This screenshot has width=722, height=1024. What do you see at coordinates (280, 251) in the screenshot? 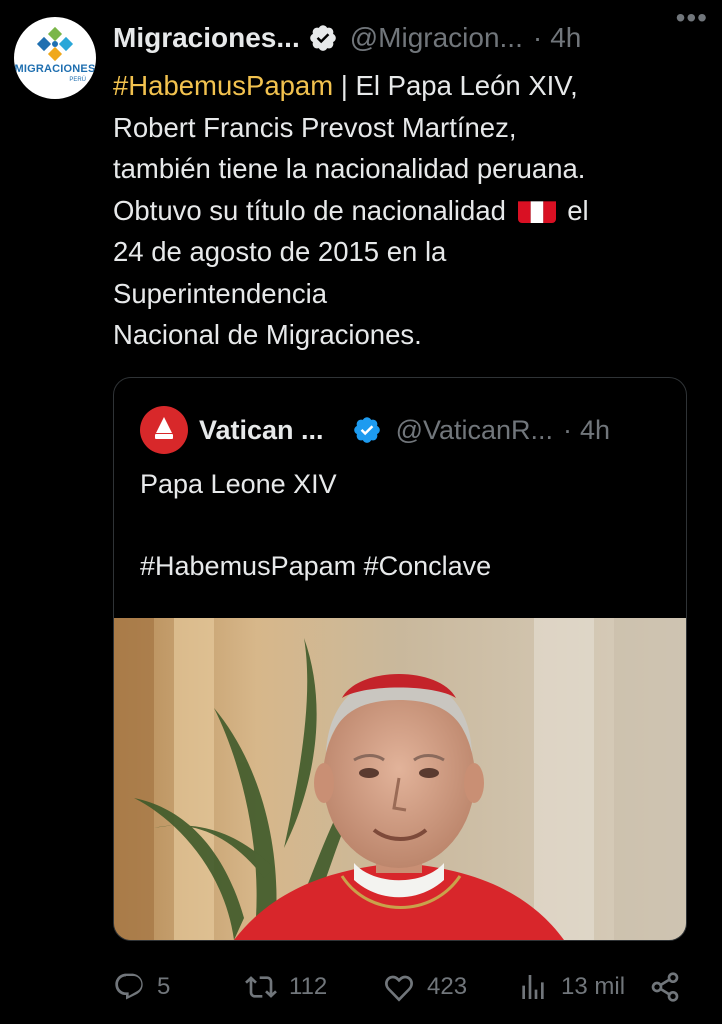
I see `body-line-5: 24 de agosto de 2015 en la` at bounding box center [280, 251].